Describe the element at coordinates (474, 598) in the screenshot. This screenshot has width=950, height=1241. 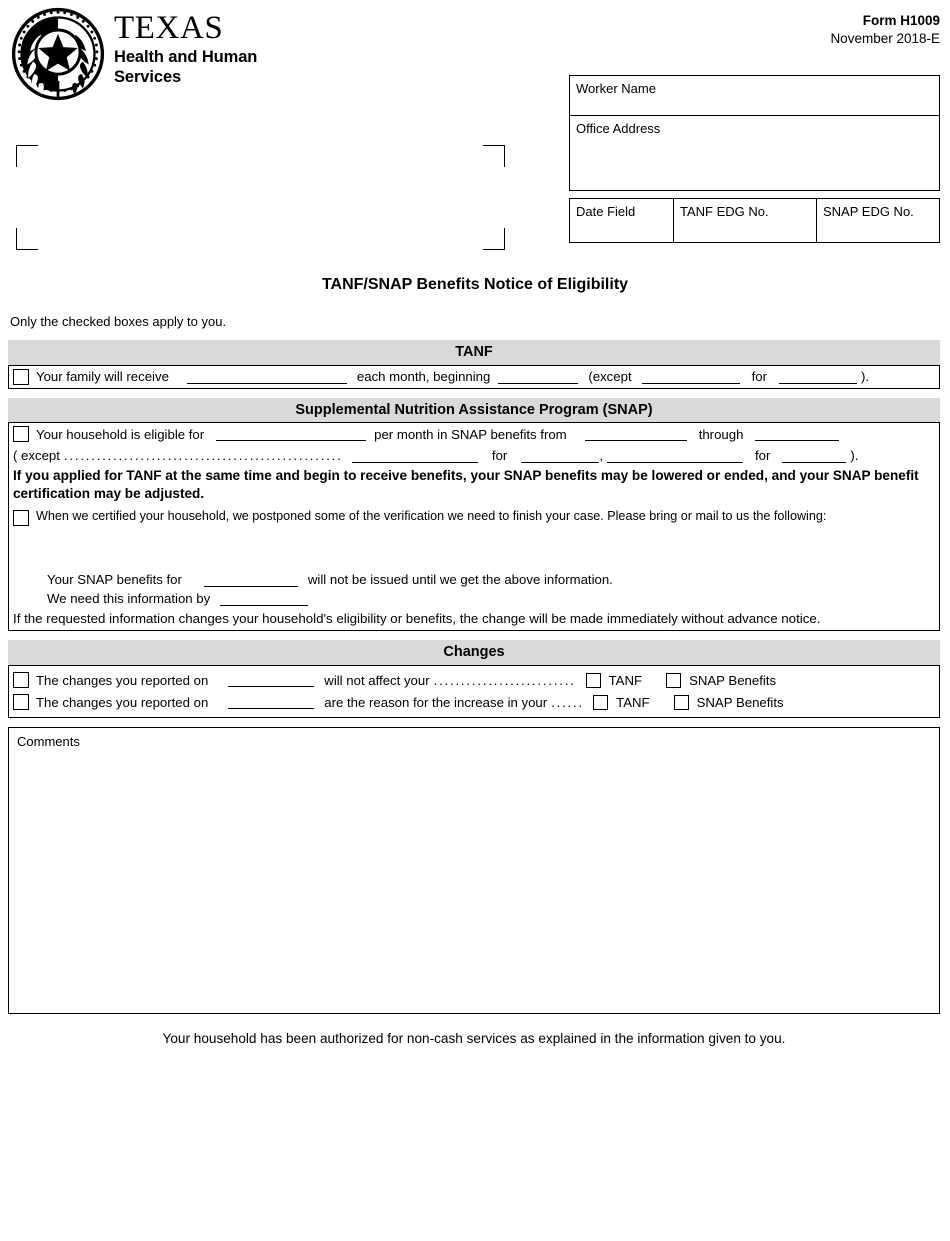
I see `snap-due-date-row: We need this information by` at that location.